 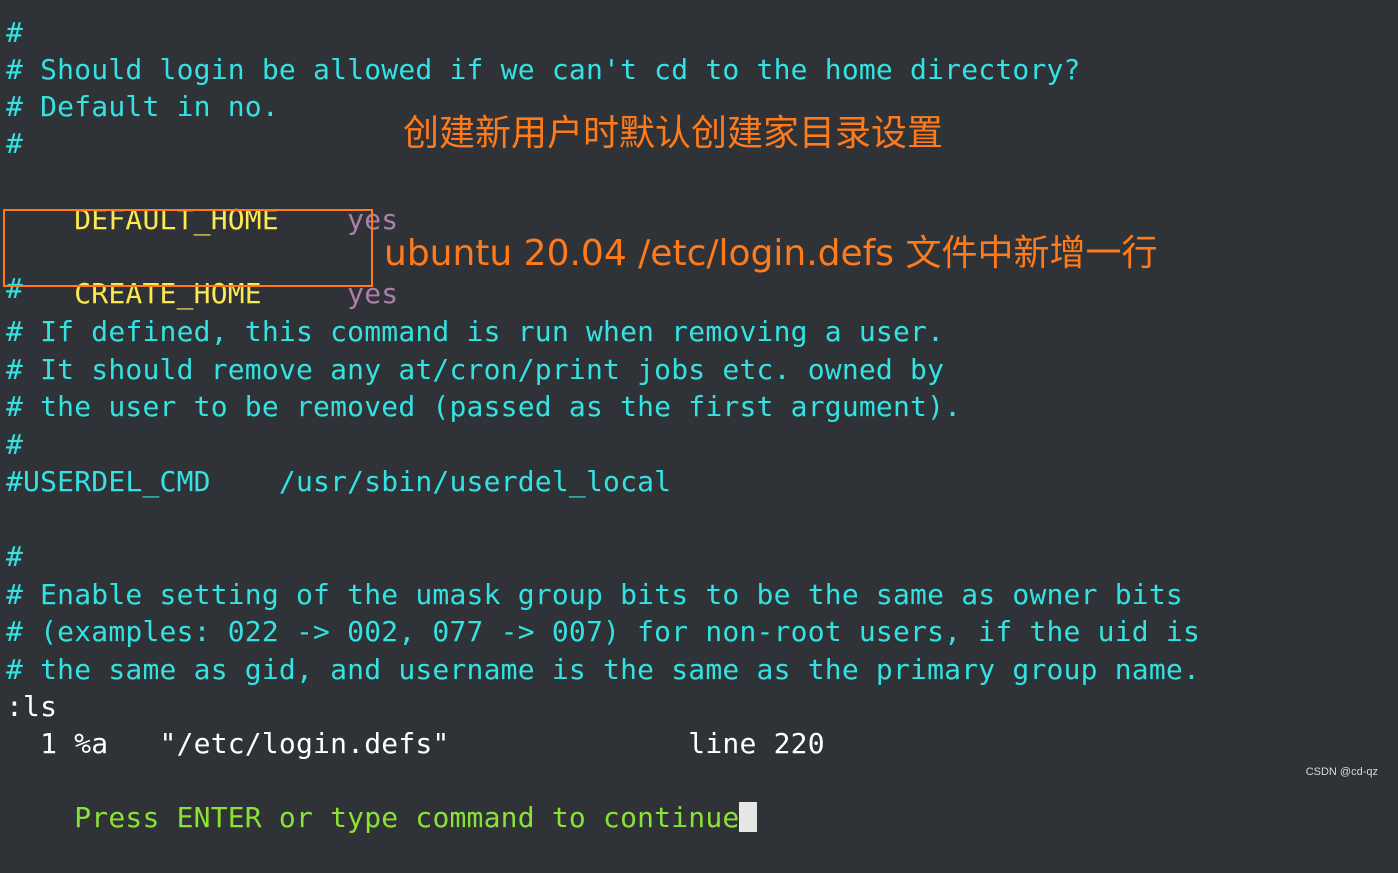 I want to click on config-line-default-home: DEFAULT_HOME yes, so click(x=202, y=200).